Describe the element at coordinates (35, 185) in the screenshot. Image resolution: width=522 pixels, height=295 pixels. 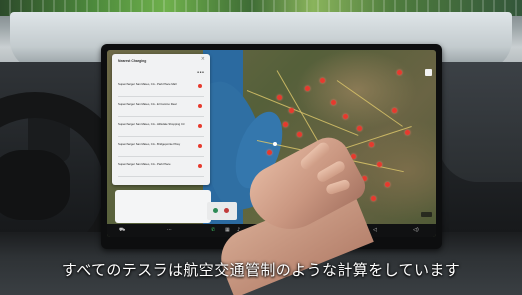
I see `steering-wheel-hub` at that location.